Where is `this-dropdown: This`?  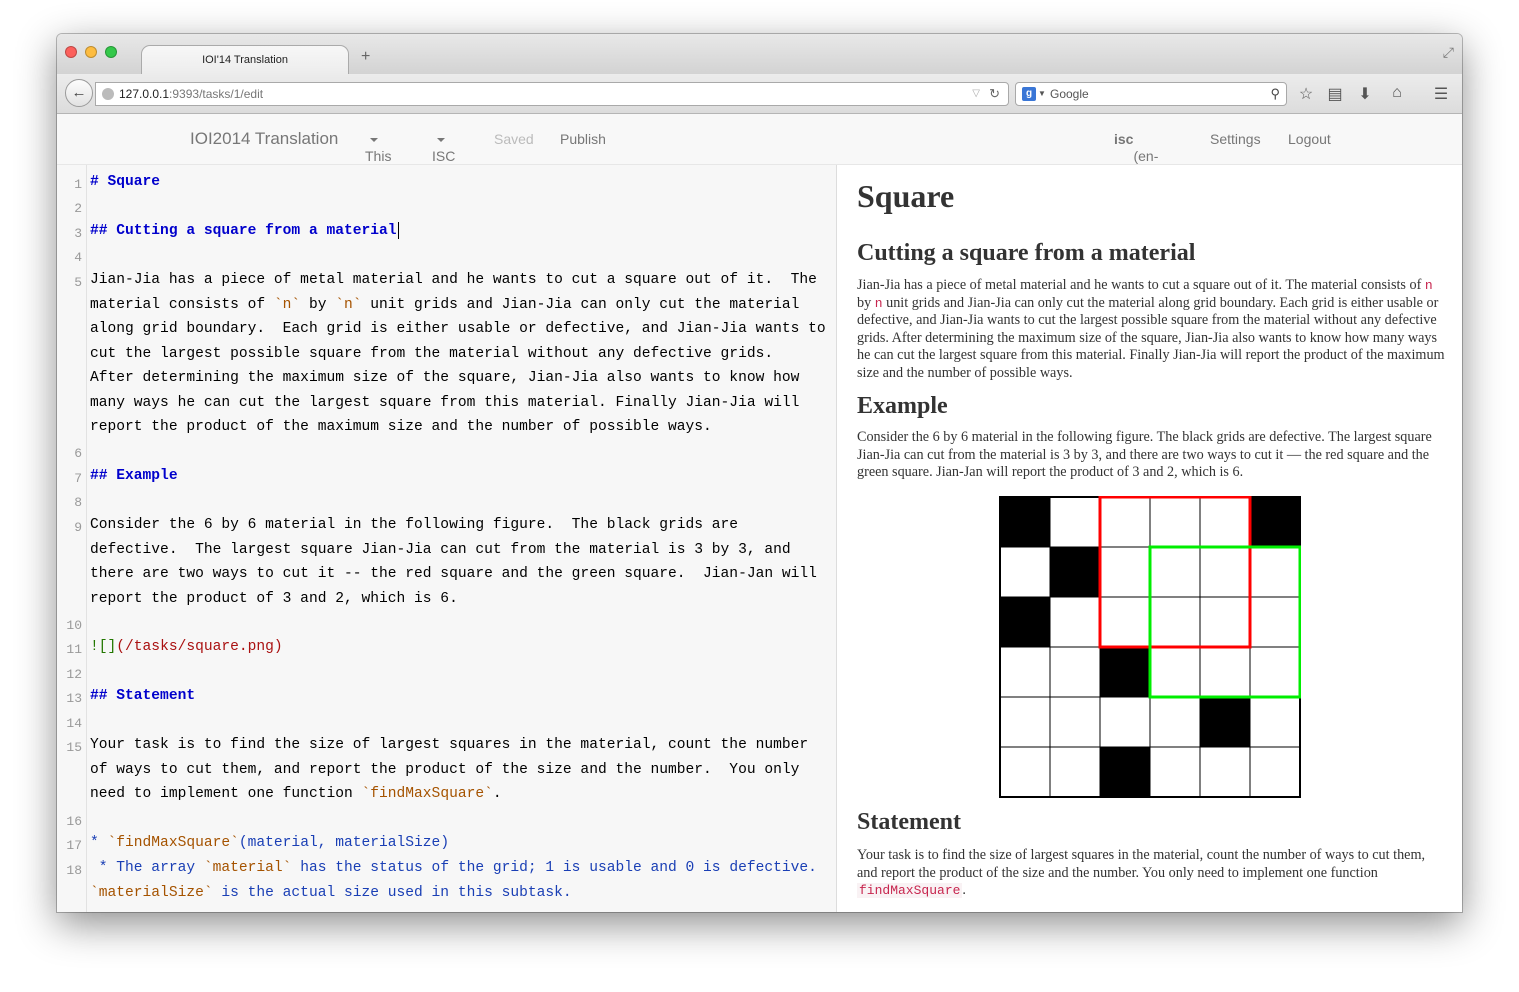 this-dropdown: This is located at coordinates (378, 147).